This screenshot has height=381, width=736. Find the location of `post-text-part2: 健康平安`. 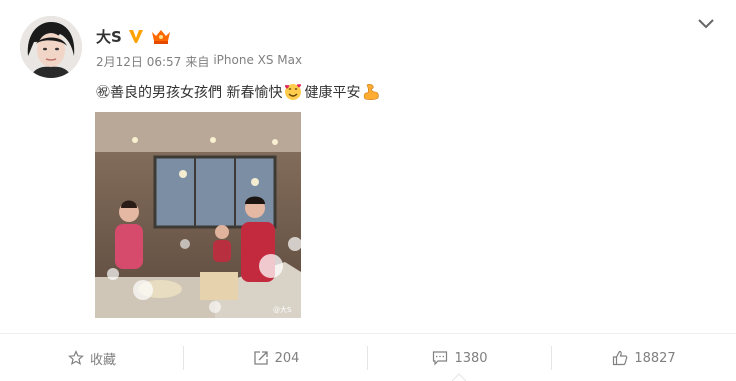

post-text-part2: 健康平安 is located at coordinates (332, 93).